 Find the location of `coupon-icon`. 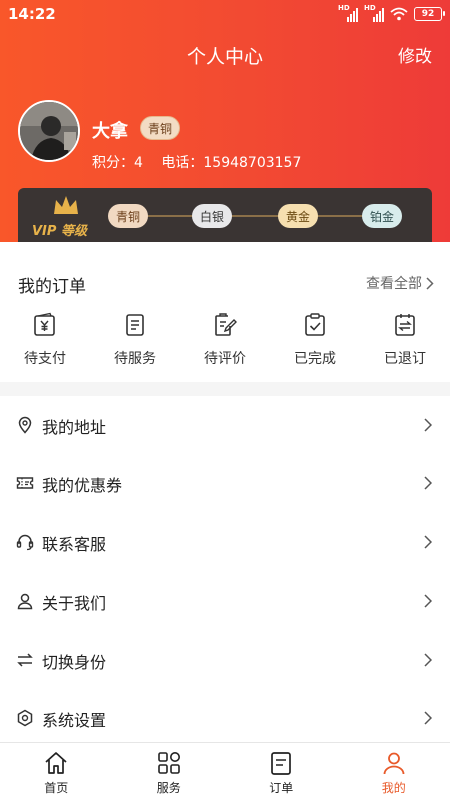

coupon-icon is located at coordinates (25, 483).